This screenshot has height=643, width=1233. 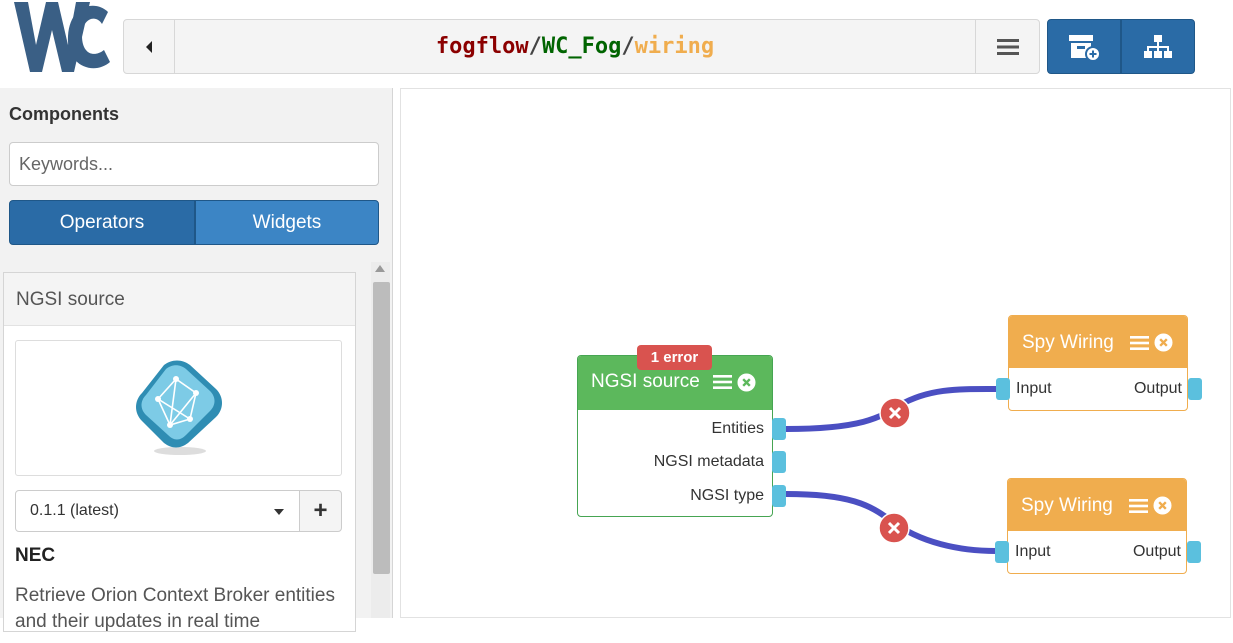 What do you see at coordinates (779, 496) in the screenshot?
I see `output-endpoint-ngsi-type` at bounding box center [779, 496].